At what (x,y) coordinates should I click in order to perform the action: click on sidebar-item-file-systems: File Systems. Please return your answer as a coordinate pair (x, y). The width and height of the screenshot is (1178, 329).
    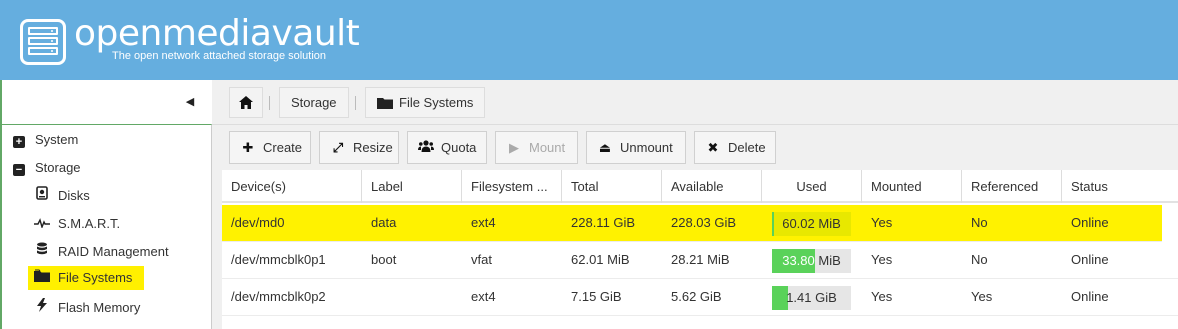
    Looking at the image, I should click on (86, 278).